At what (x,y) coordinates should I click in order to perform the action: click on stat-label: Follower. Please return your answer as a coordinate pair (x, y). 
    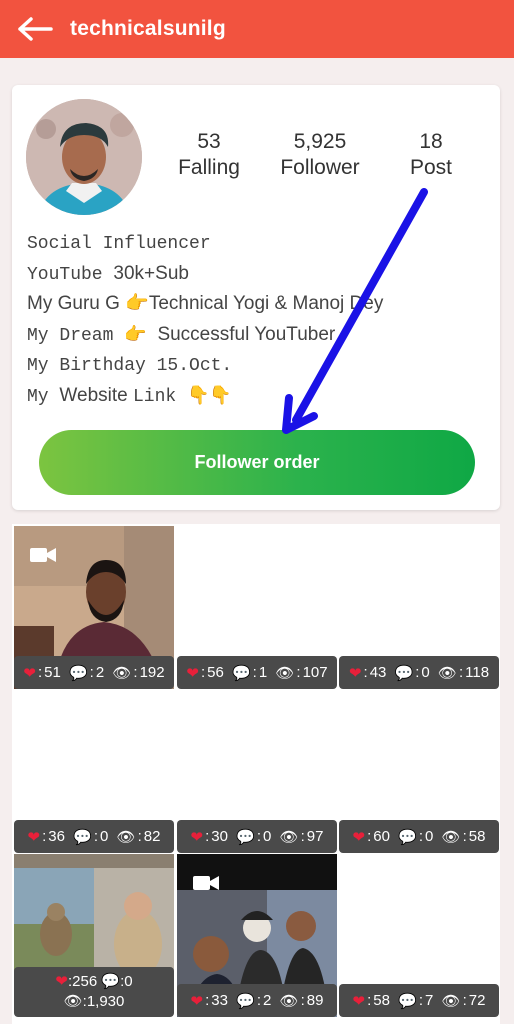
    Looking at the image, I should click on (320, 167).